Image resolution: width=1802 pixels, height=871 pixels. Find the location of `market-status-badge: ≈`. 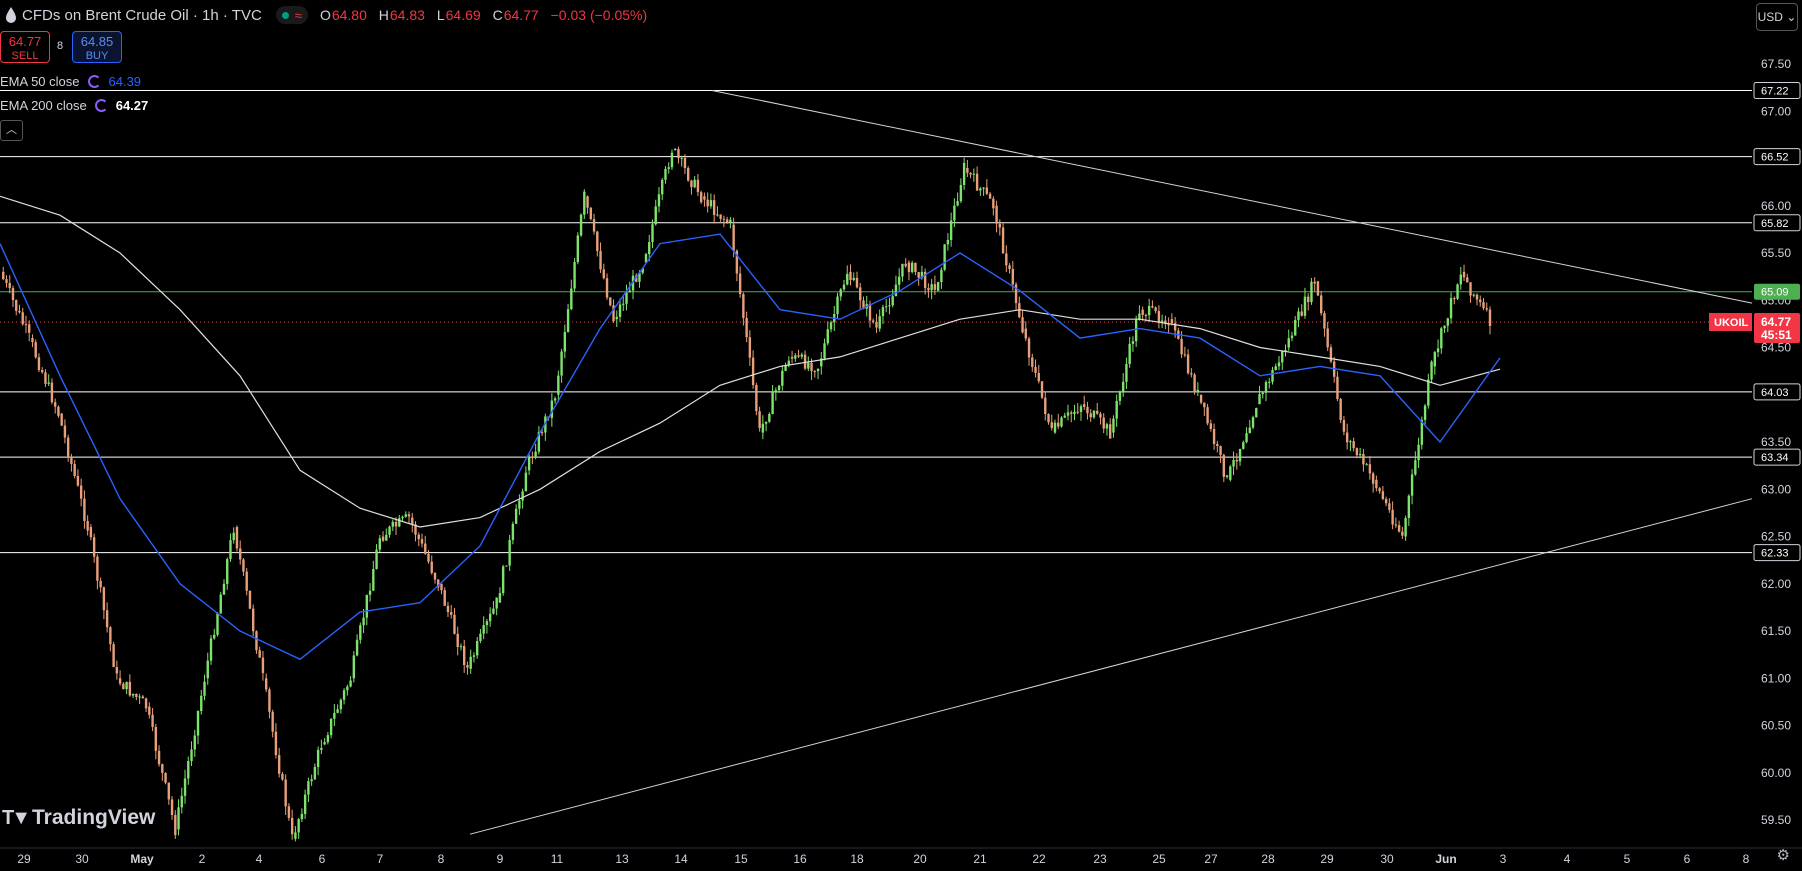

market-status-badge: ≈ is located at coordinates (291, 15).